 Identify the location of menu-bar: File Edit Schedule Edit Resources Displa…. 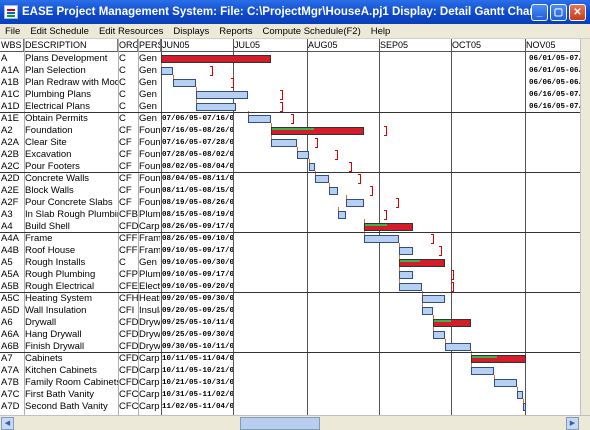
(295, 31).